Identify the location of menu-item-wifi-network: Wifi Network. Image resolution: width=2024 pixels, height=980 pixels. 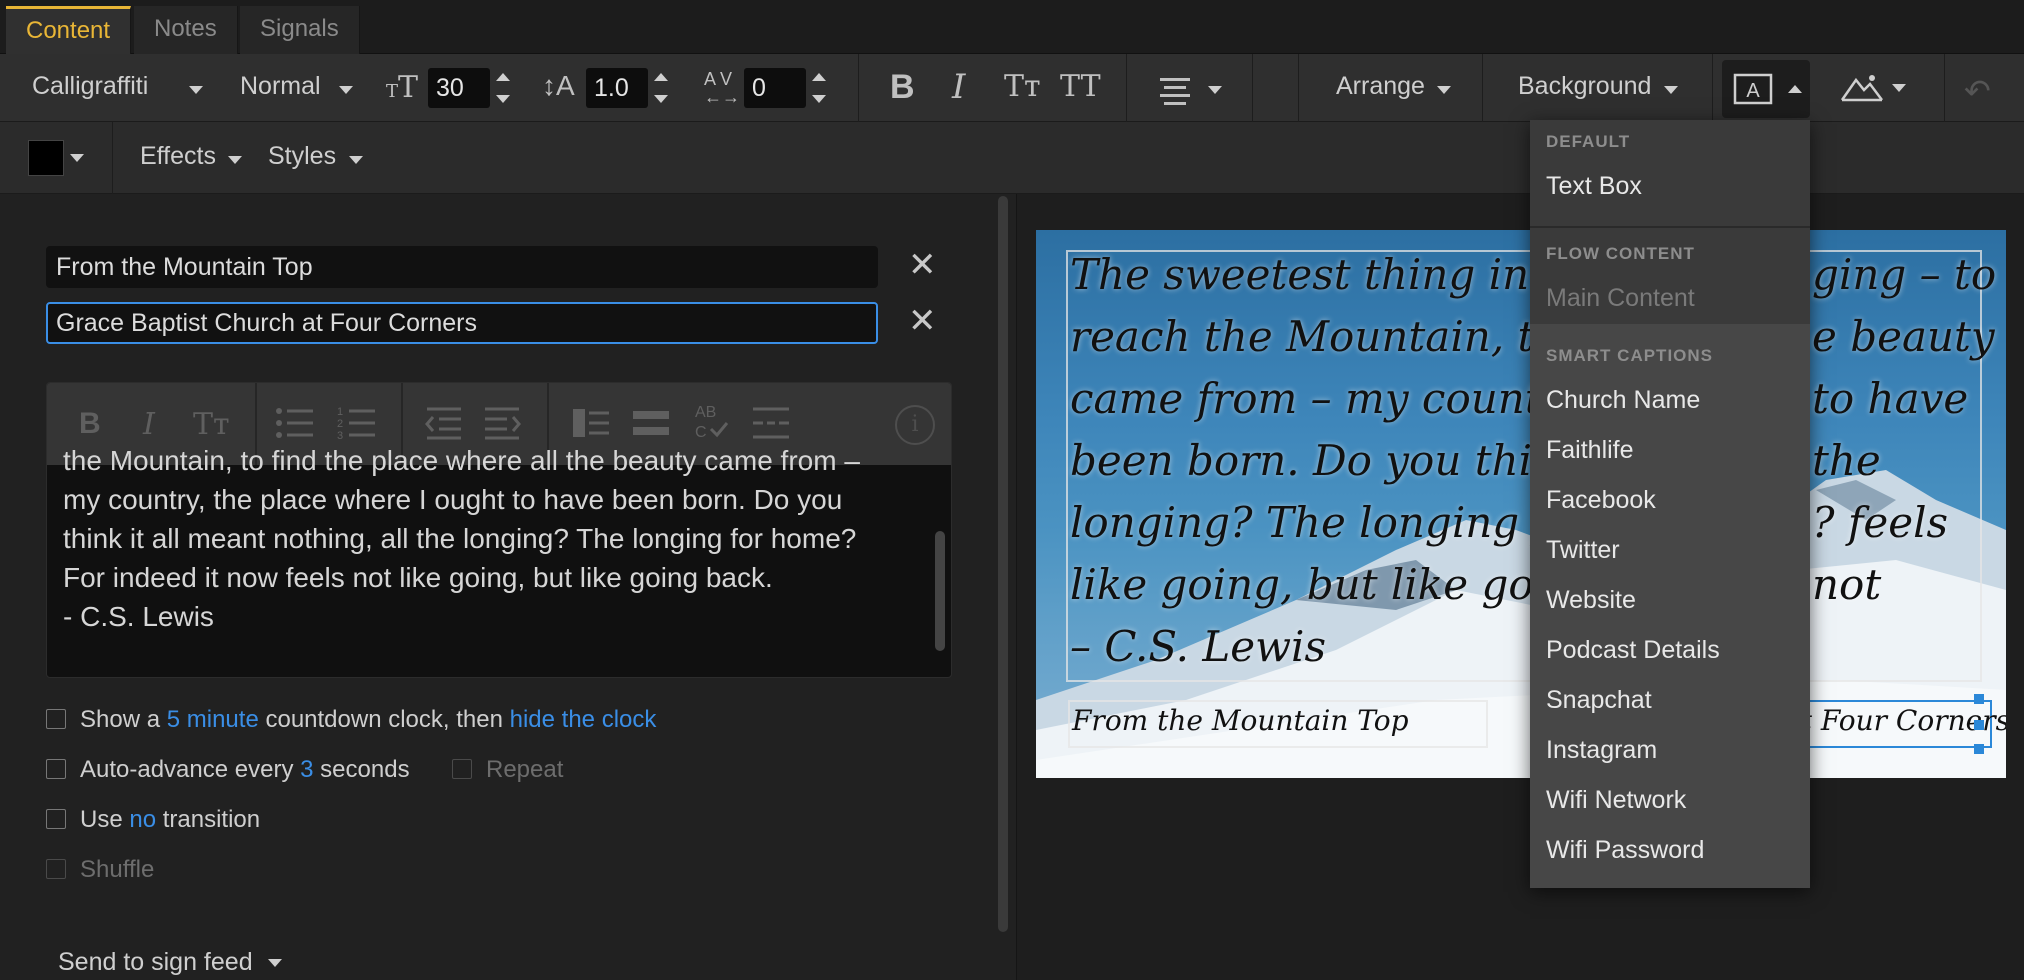
(1616, 800).